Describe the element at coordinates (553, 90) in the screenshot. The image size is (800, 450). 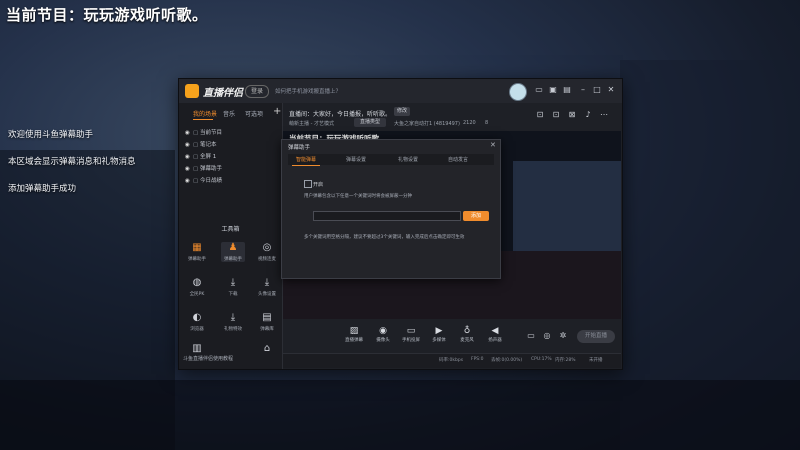
I see `shirt-icon: ▣` at that location.